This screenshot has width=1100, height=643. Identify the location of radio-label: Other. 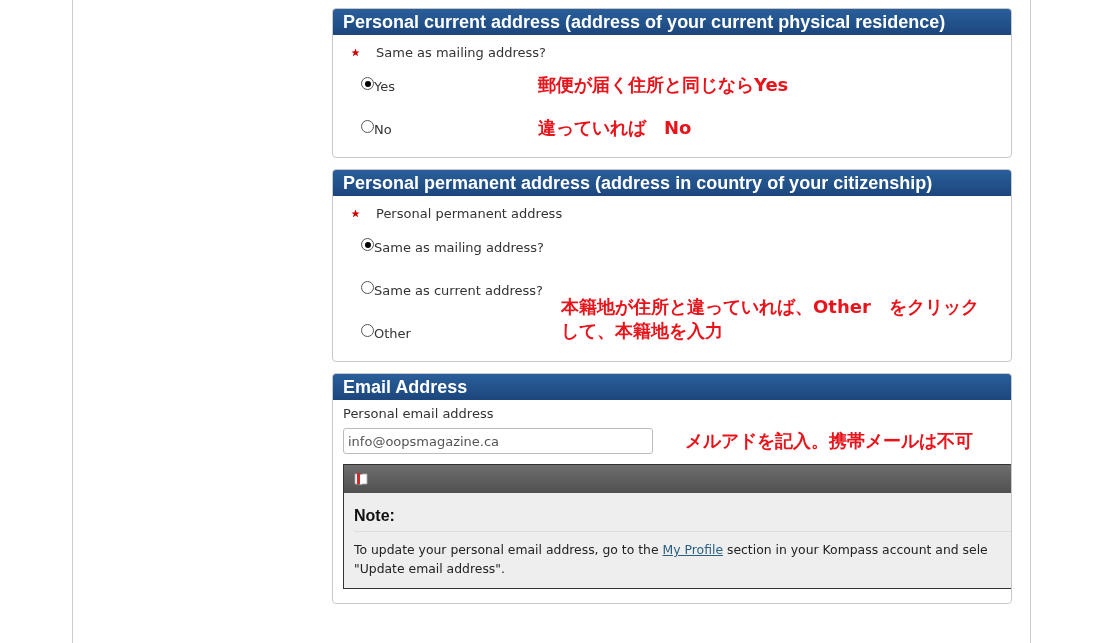
(392, 333).